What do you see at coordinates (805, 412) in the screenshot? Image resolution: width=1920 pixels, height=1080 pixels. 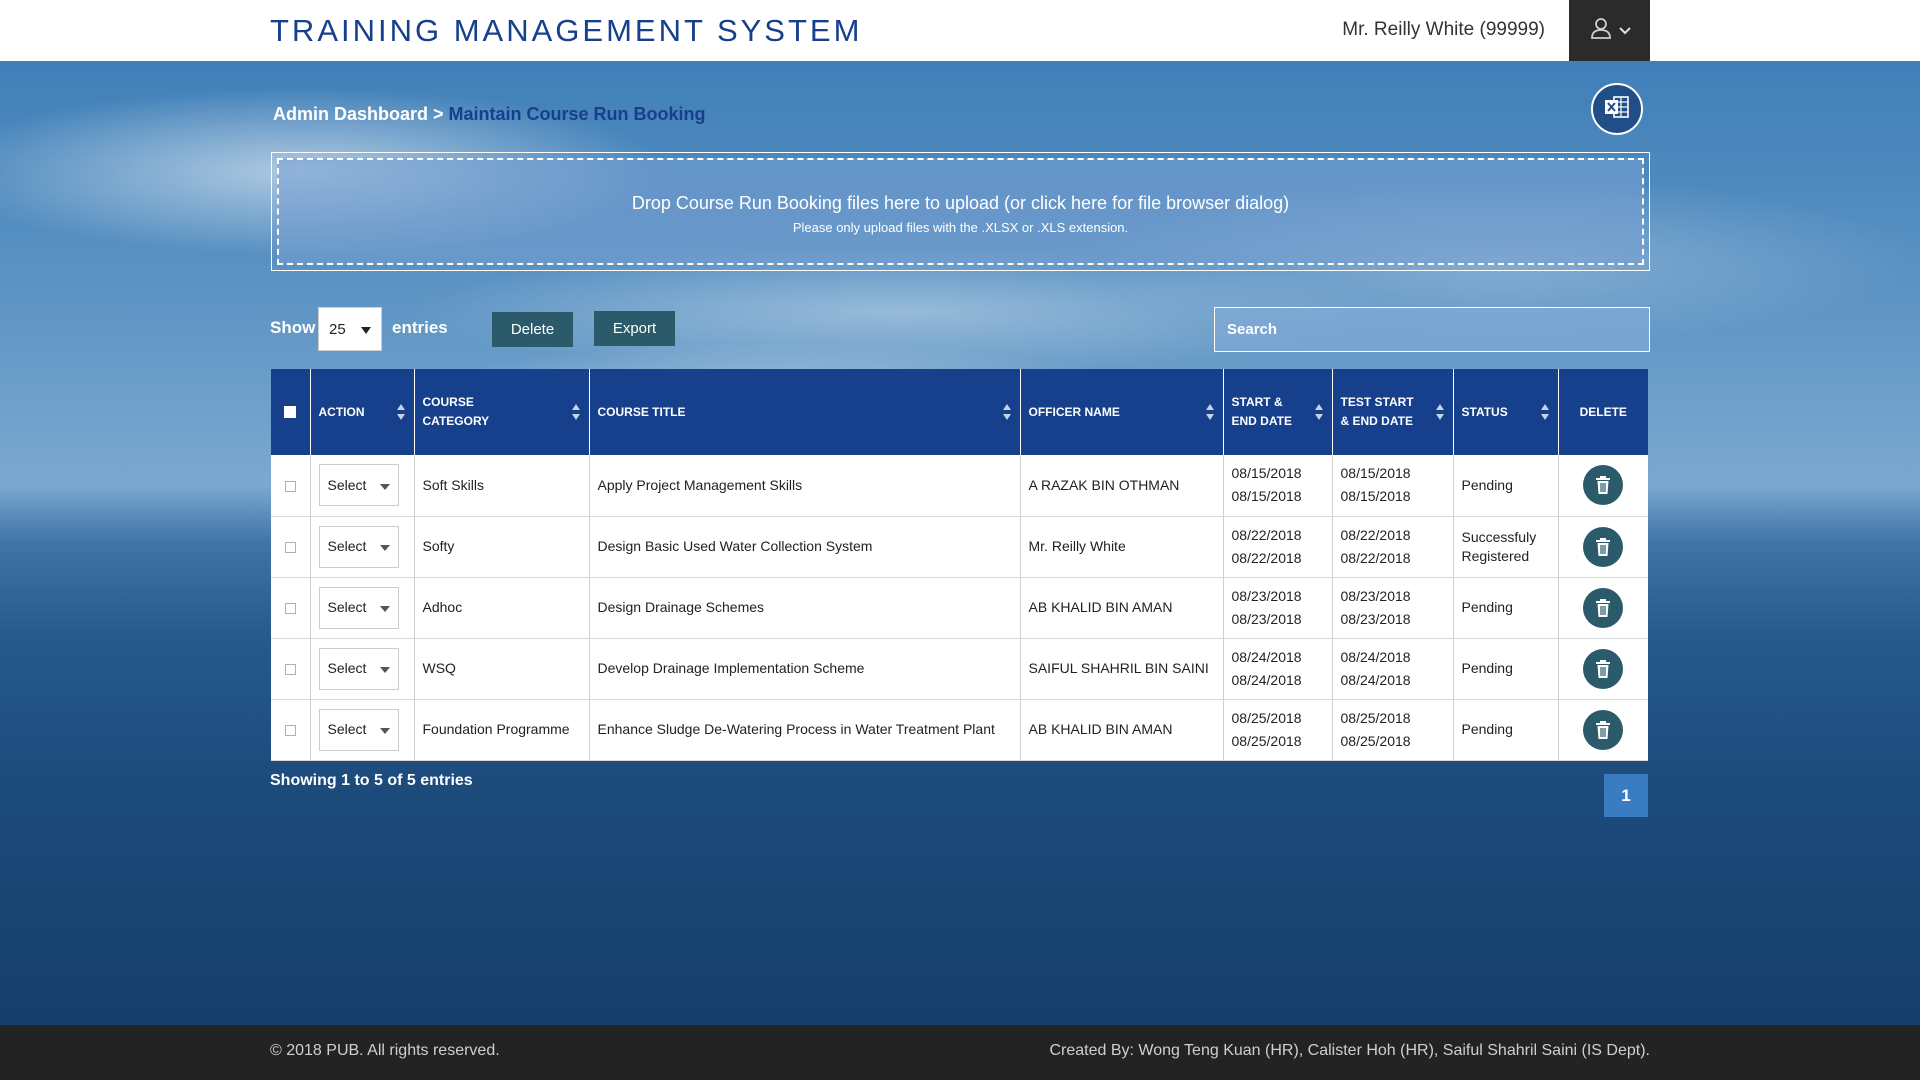 I see `header-course-title: COURSE TITLE` at bounding box center [805, 412].